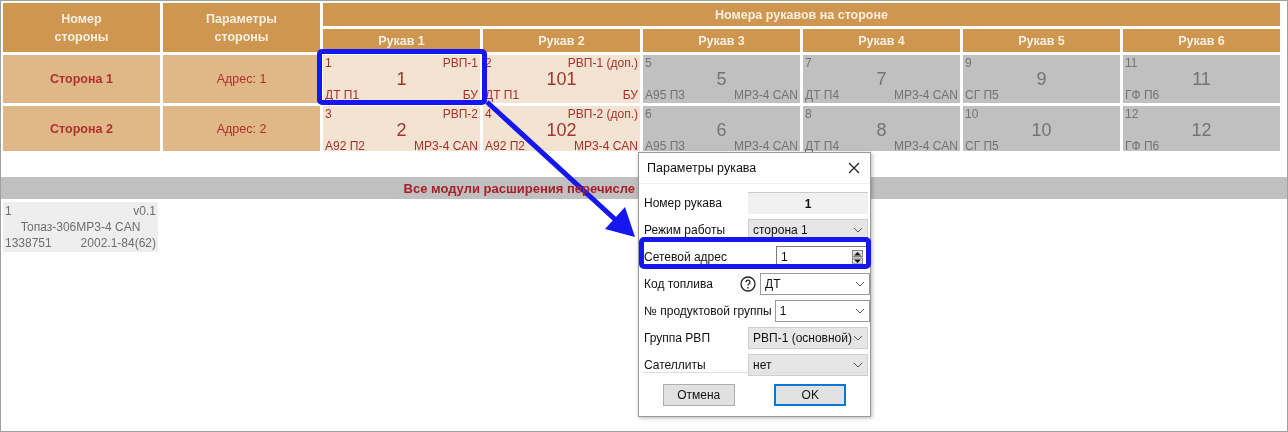 Image resolution: width=1288 pixels, height=432 pixels. I want to click on module-name: Топаз-306МР3-4 CAN, so click(80, 227).